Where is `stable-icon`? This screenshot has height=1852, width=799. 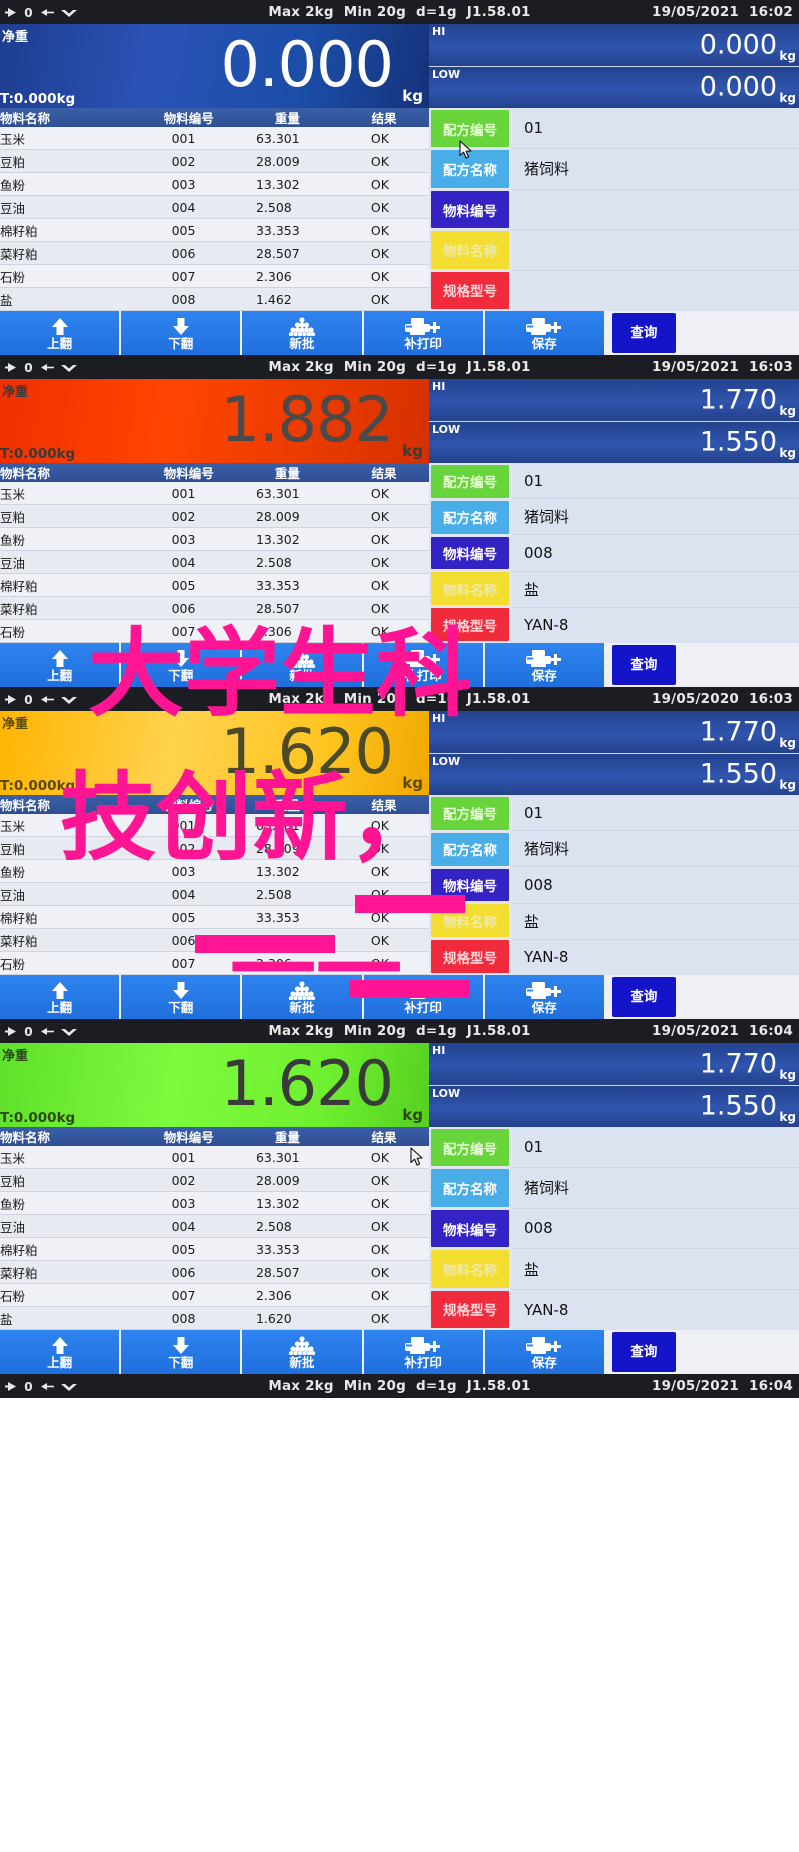 stable-icon is located at coordinates (69, 368).